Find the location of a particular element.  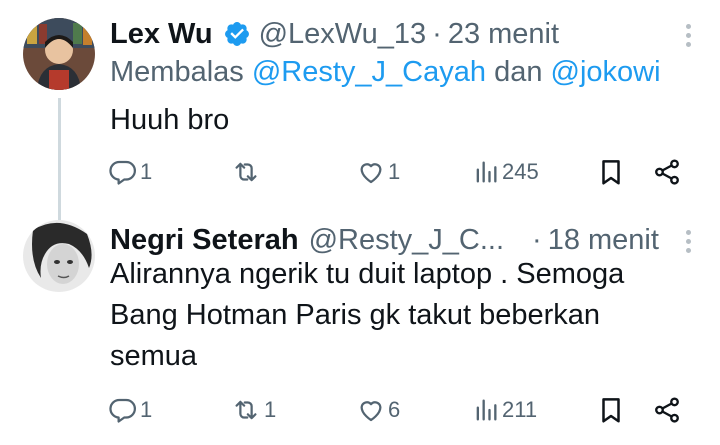

timestamp: 18 menit is located at coordinates (603, 240).